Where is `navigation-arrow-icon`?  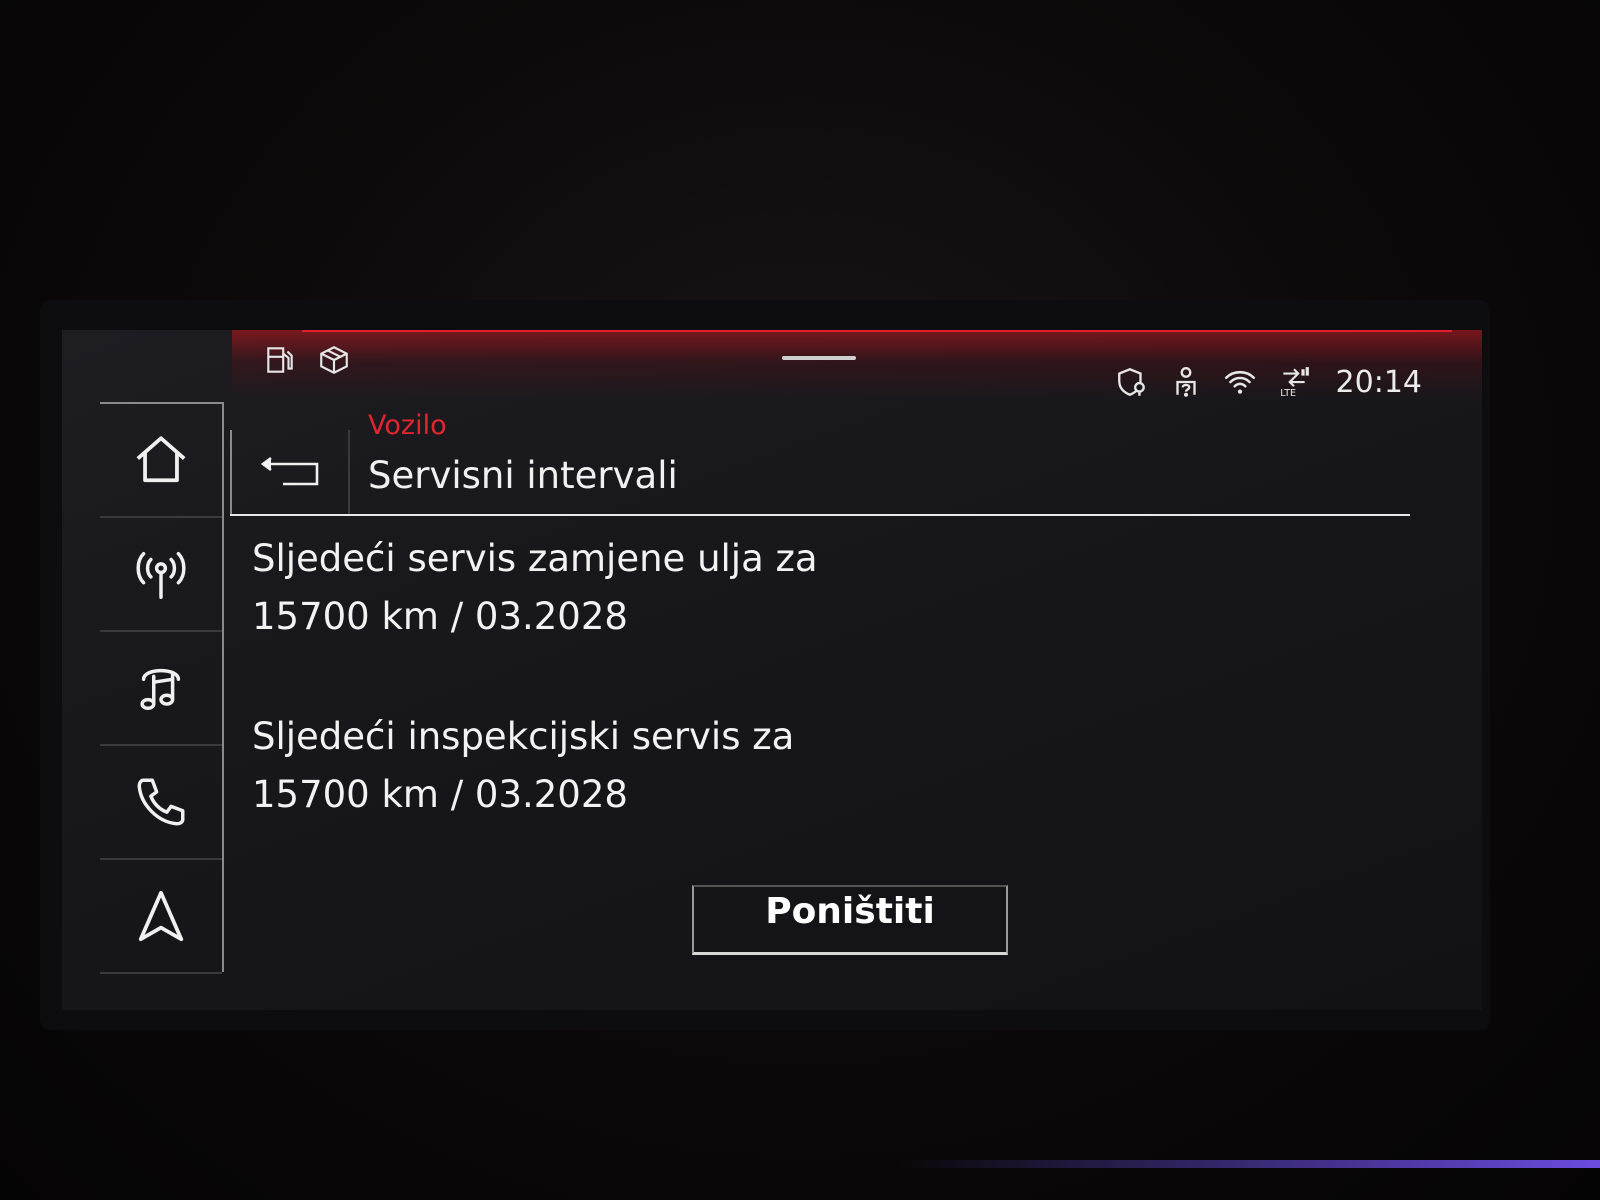
navigation-arrow-icon is located at coordinates (161, 916).